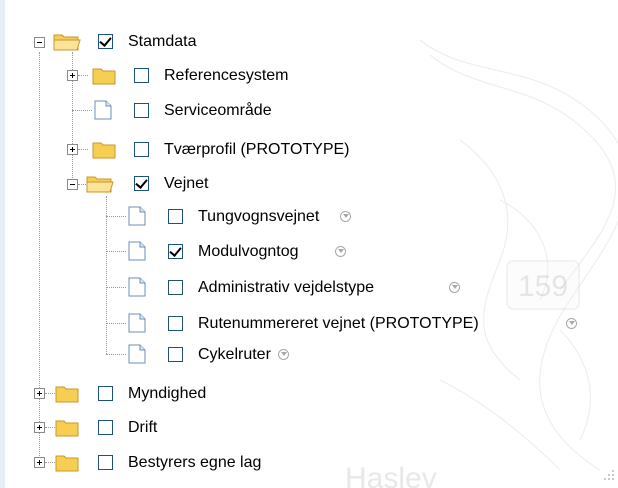 This screenshot has height=488, width=618. Describe the element at coordinates (338, 323) in the screenshot. I see `tree-node-label: Rutenummereret vejnet (PROTOTYPE)` at that location.